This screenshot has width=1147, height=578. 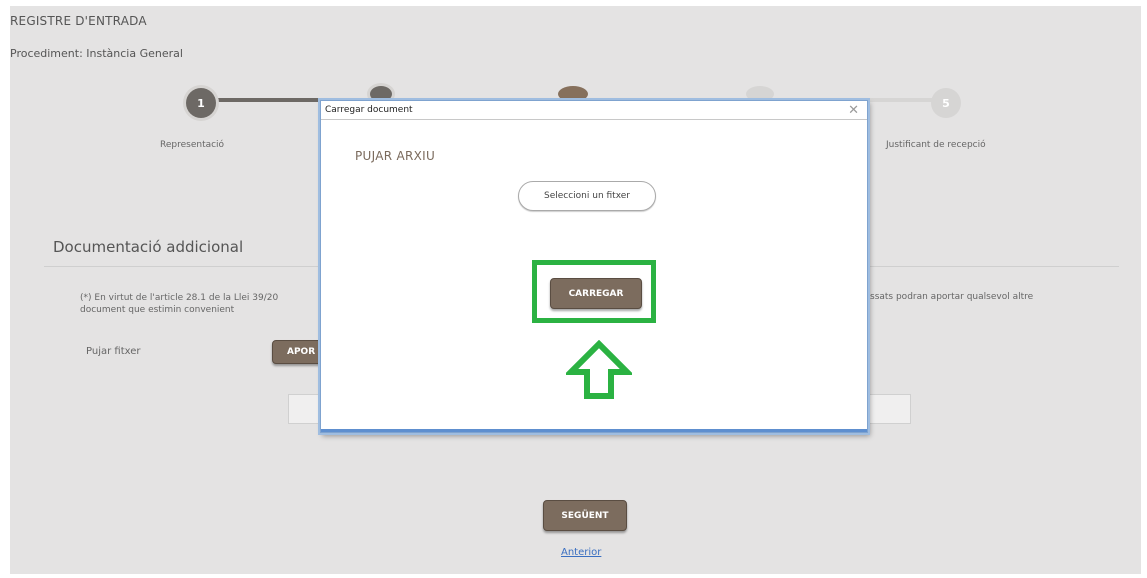 I want to click on next-button-label: SEGÜENT, so click(x=585, y=515).